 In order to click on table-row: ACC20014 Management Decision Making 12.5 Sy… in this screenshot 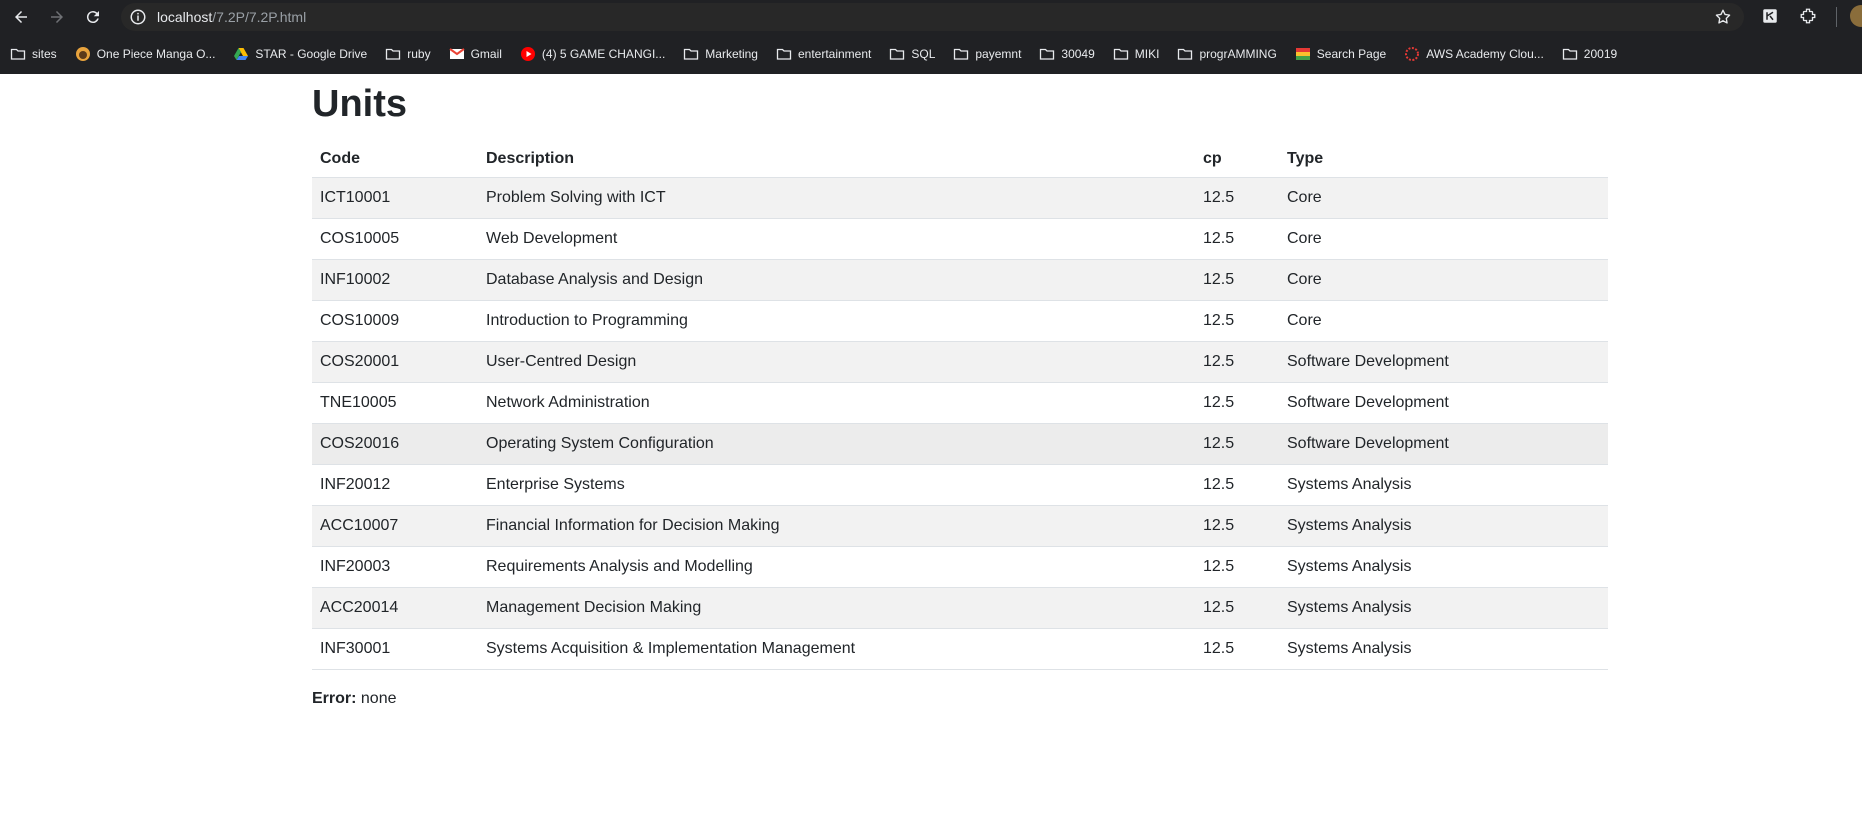, I will do `click(960, 608)`.